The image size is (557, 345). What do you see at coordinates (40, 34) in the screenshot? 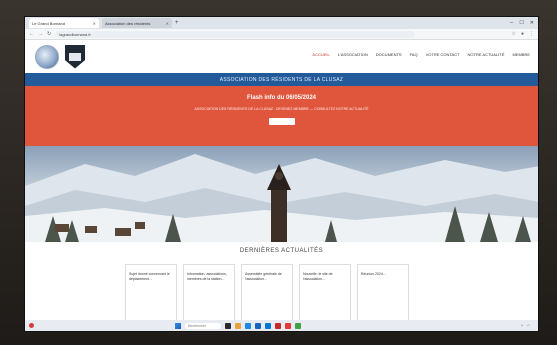
I see `forward-icon: →` at bounding box center [40, 34].